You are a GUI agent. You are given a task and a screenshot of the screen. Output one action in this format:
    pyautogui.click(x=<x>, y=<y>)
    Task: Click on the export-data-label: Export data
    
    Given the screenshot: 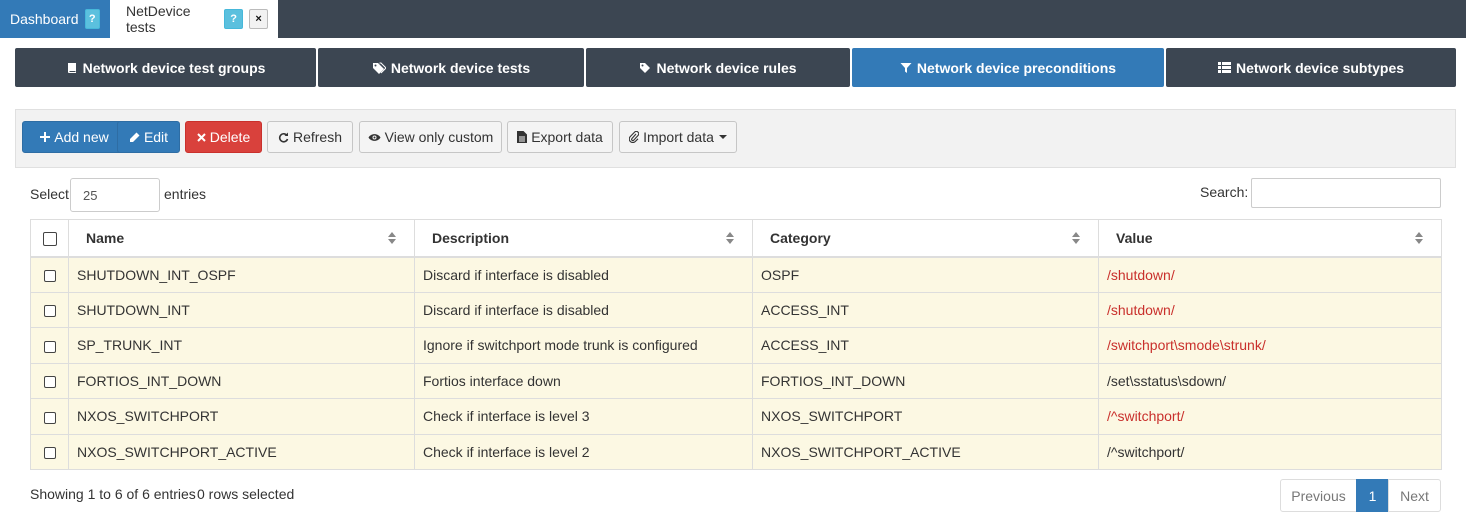 What is the action you would take?
    pyautogui.click(x=567, y=137)
    